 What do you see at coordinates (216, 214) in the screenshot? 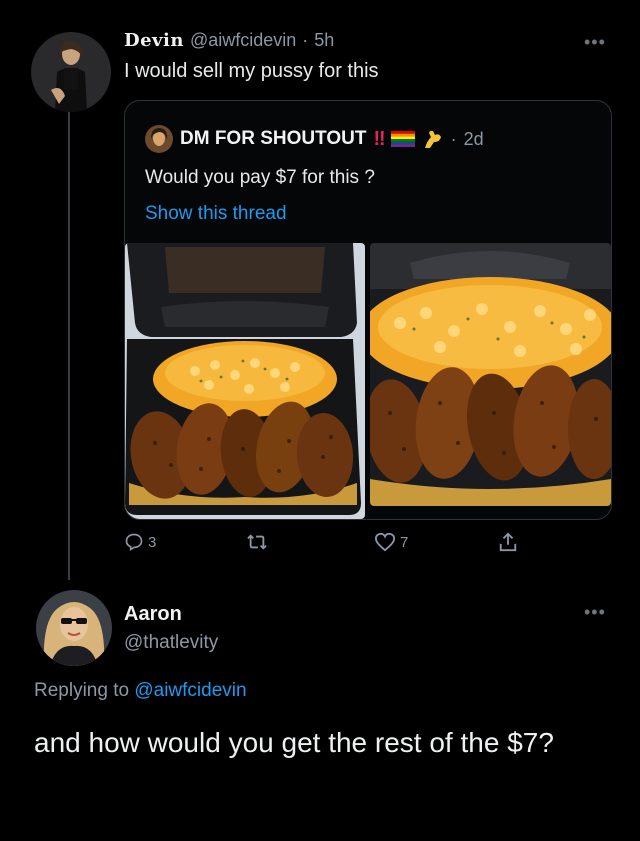
I see `show-thread-link: Show this thread` at bounding box center [216, 214].